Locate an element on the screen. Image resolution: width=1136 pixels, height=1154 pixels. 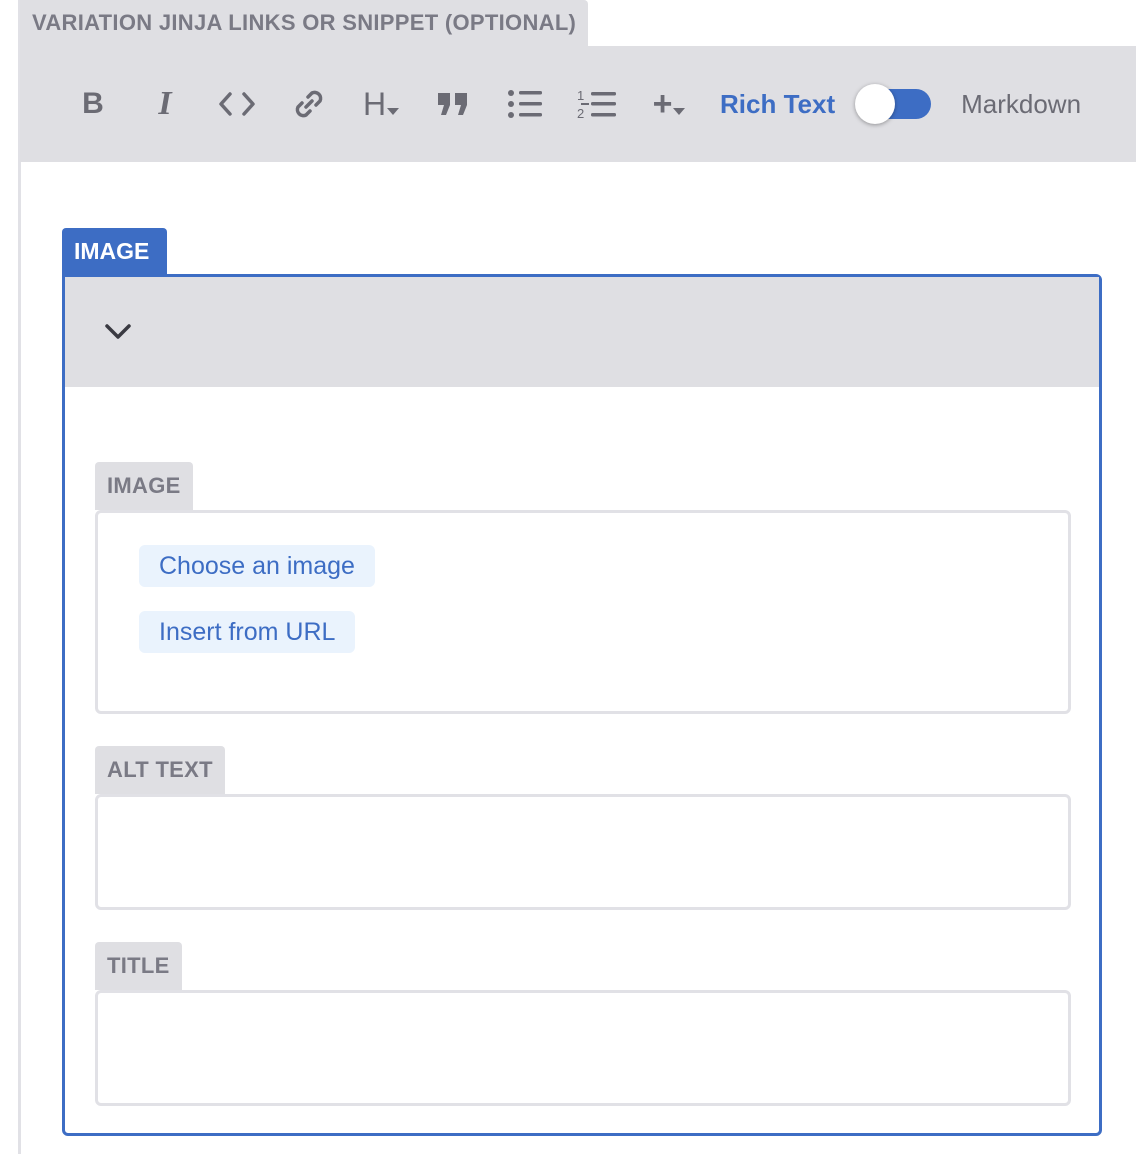
svg-text: 1 is located at coordinates (580, 95).